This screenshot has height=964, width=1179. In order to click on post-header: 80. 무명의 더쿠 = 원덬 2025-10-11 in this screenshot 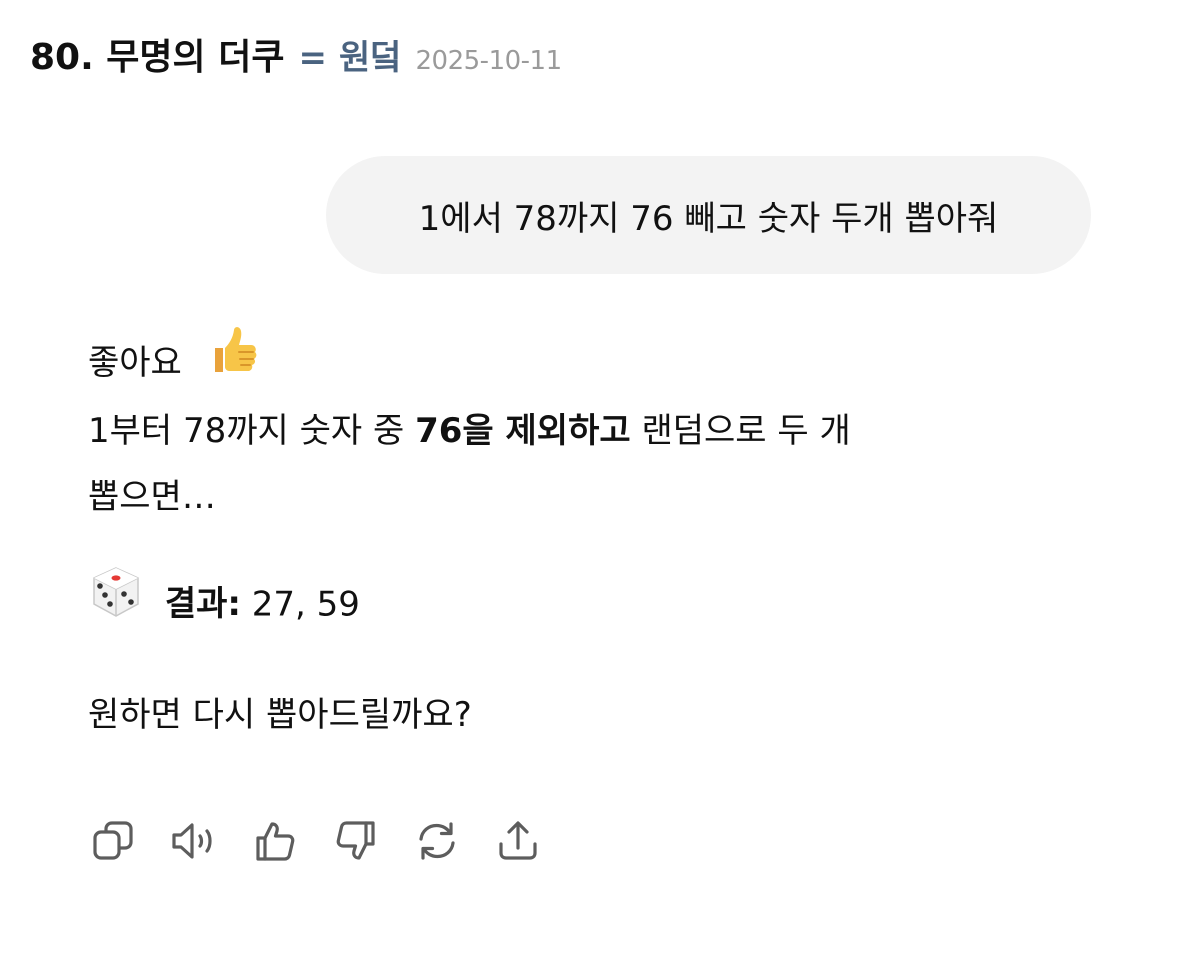, I will do `click(296, 53)`.